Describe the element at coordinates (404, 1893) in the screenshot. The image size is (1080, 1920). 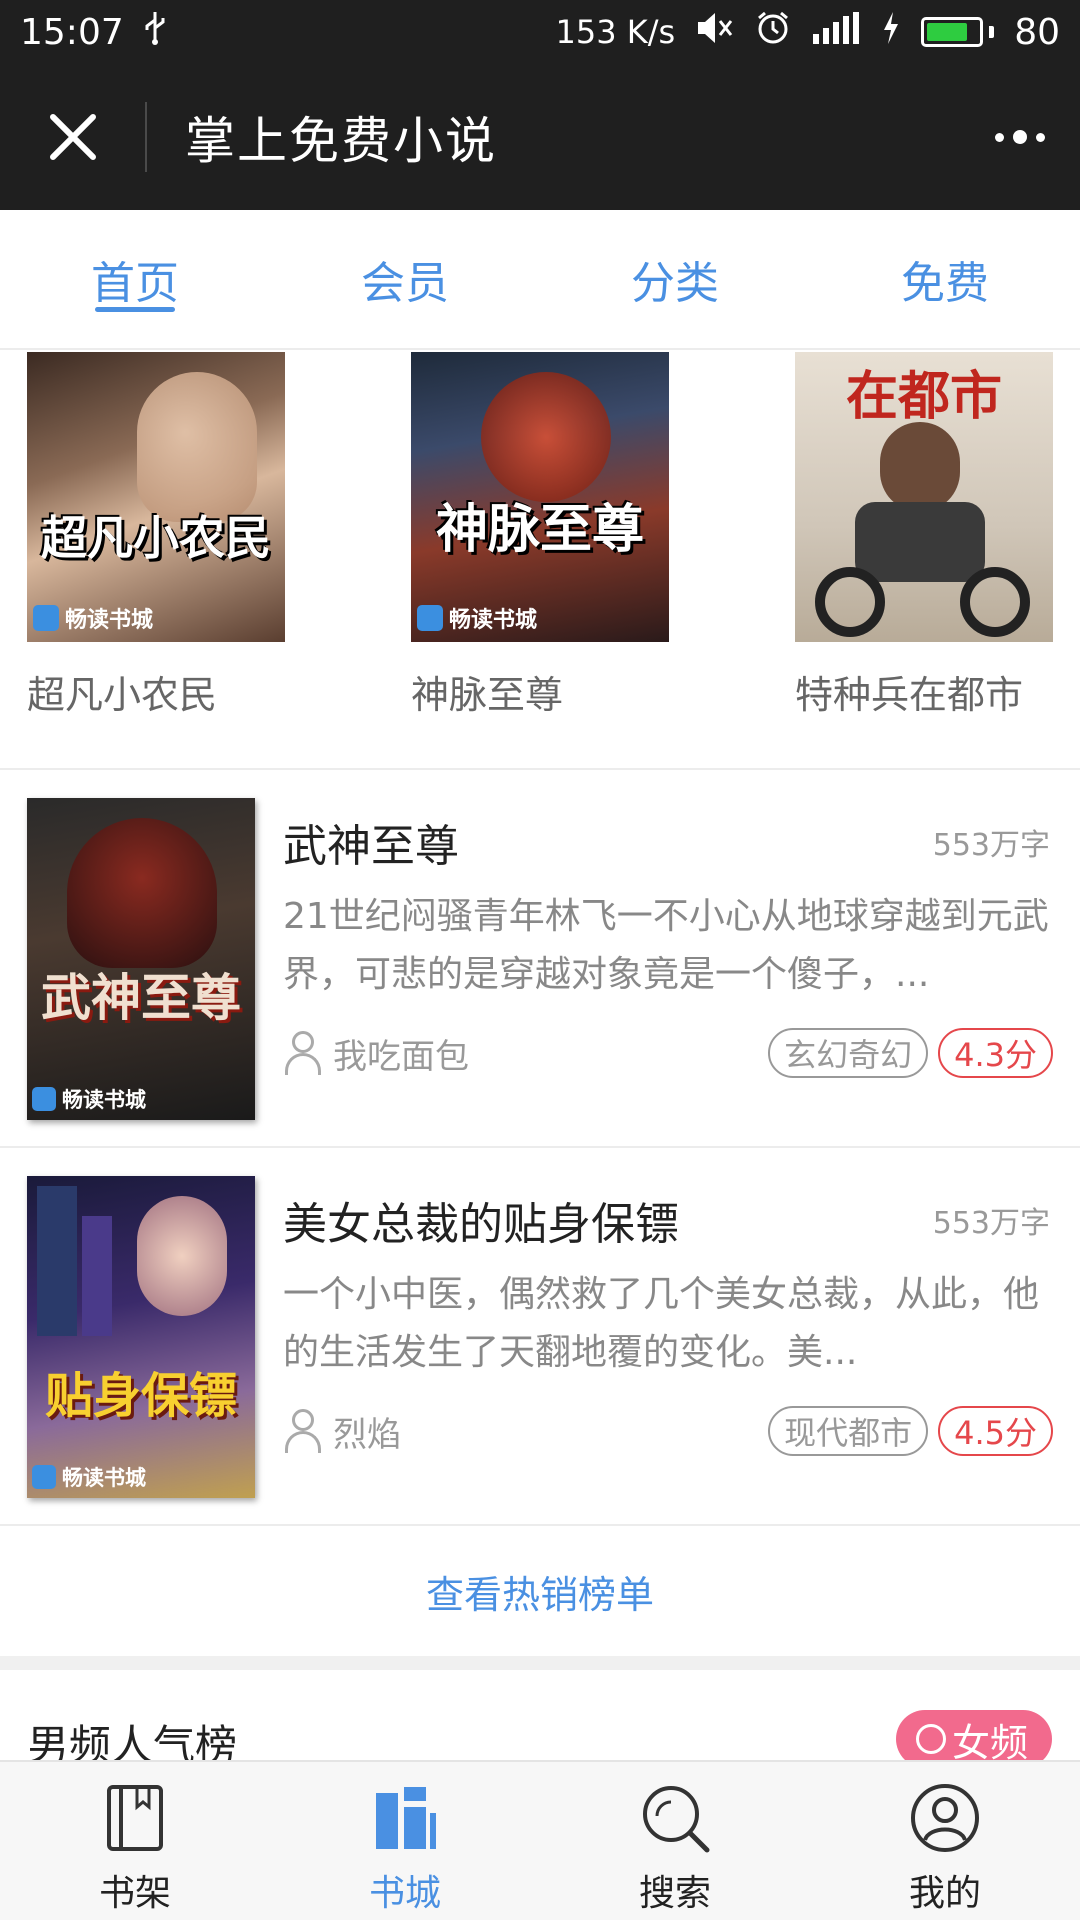
I see `nav-label: 书城` at that location.